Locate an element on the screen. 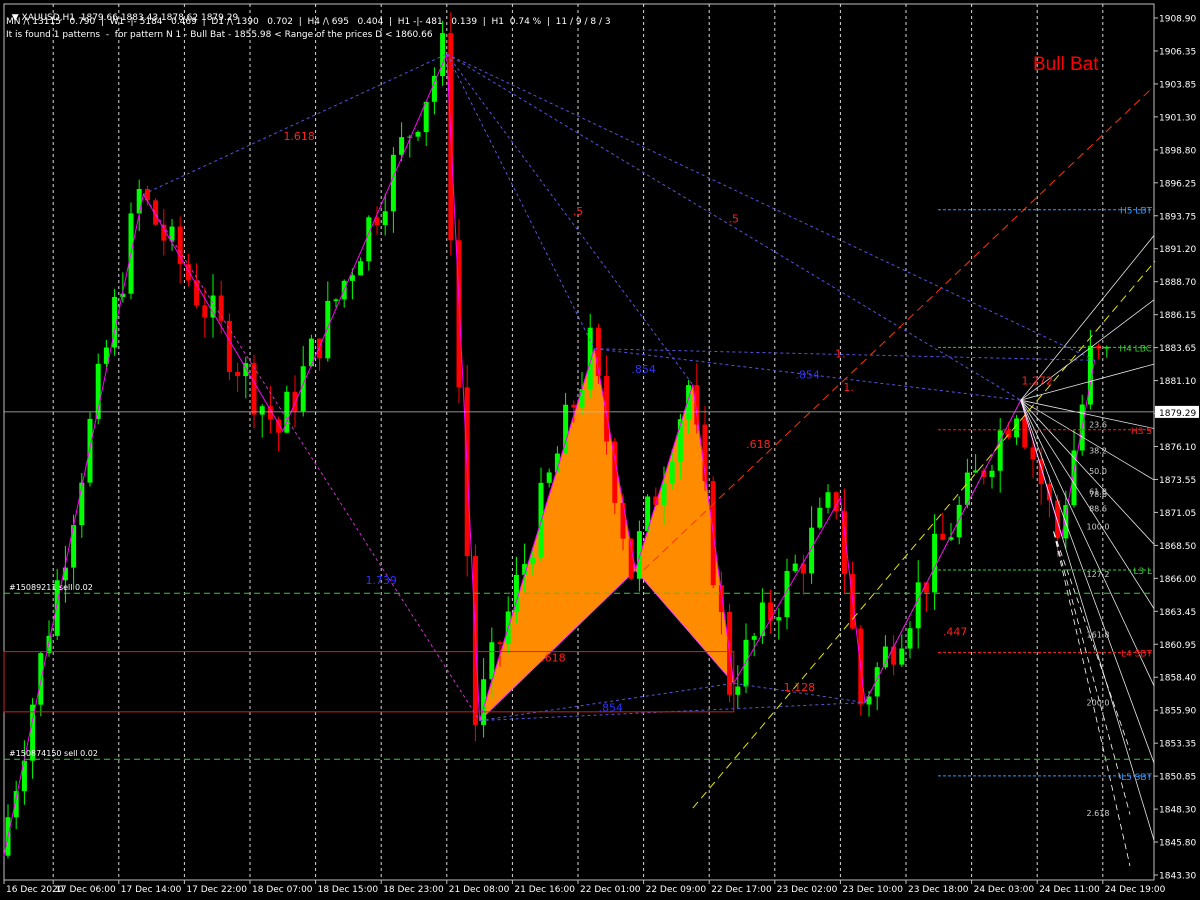  fib-label: 2.618 is located at coordinates (1098, 813).